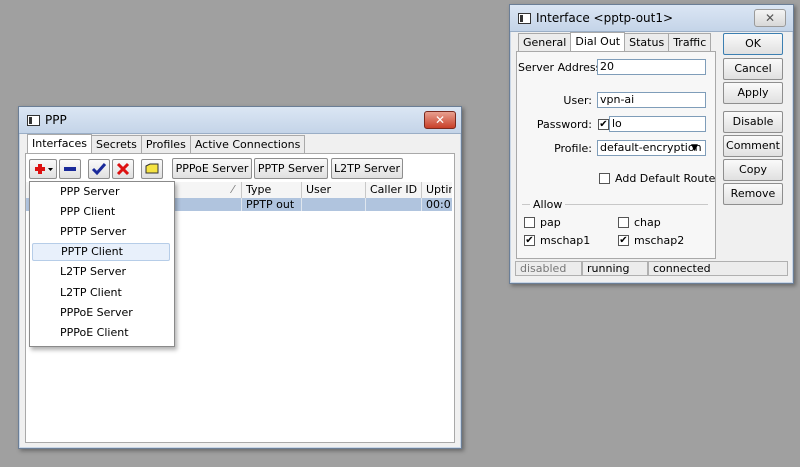 This screenshot has height=467, width=800. What do you see at coordinates (334, 190) in the screenshot?
I see `column-user: User` at bounding box center [334, 190].